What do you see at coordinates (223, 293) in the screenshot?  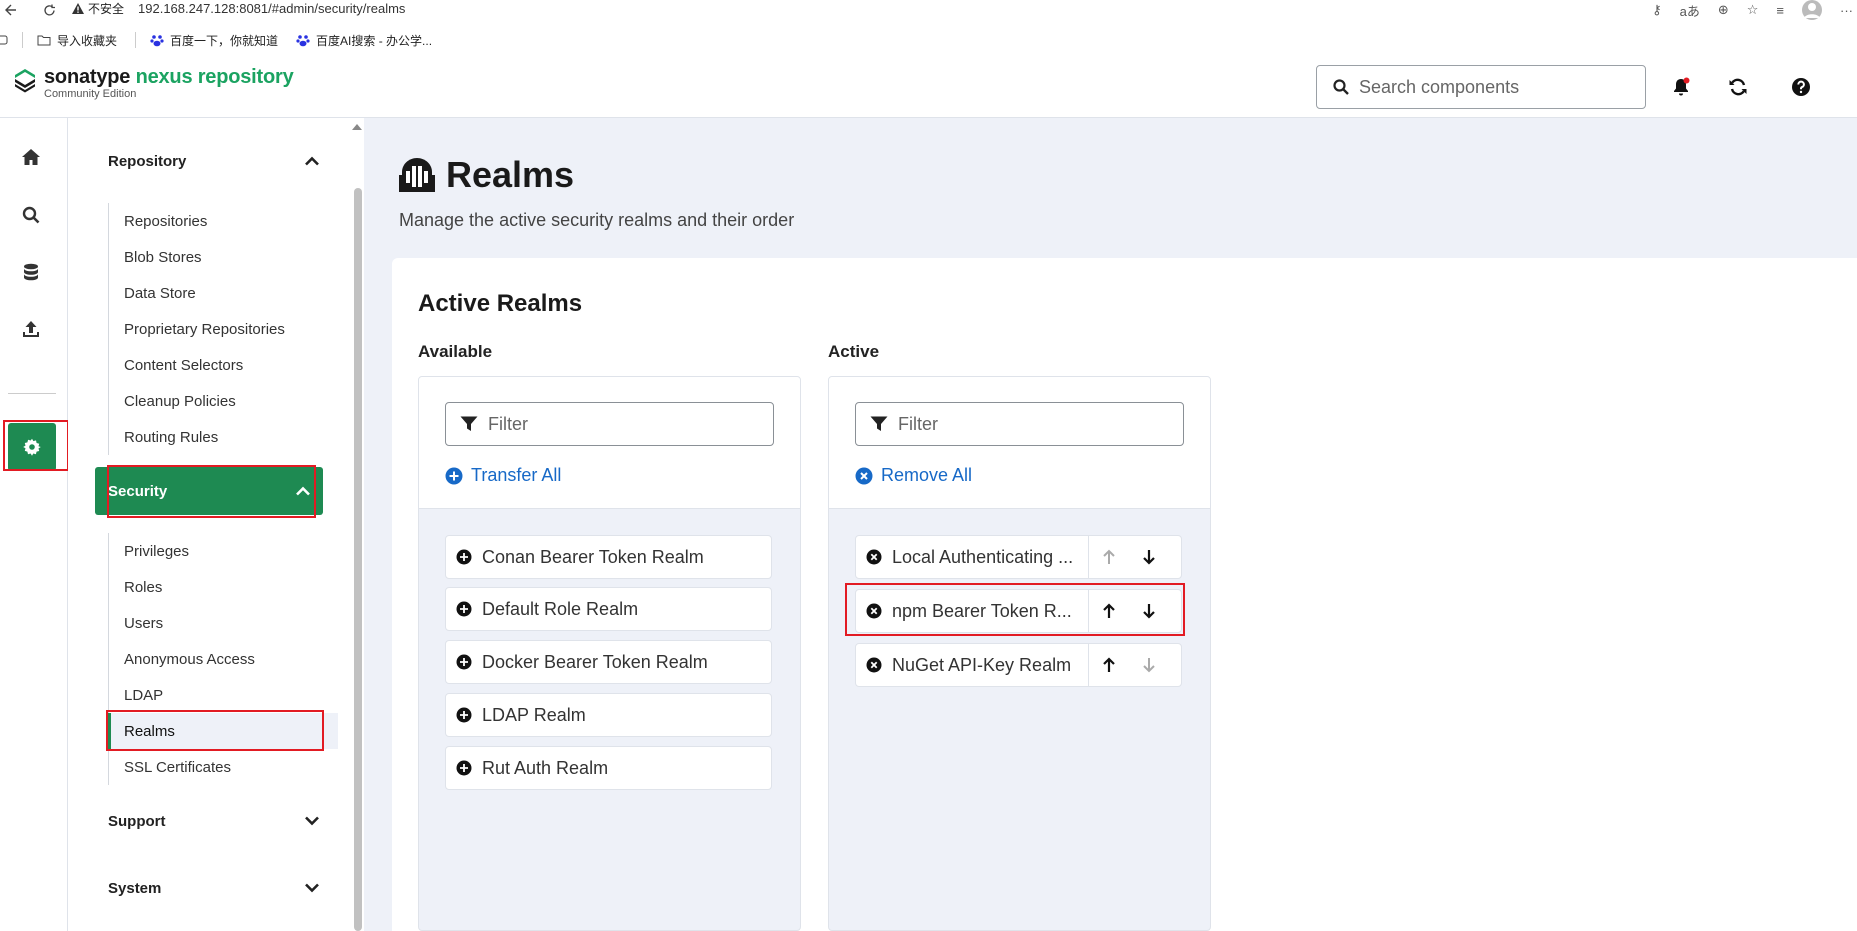 I see `sidebar-item-data-store: Data Store` at bounding box center [223, 293].